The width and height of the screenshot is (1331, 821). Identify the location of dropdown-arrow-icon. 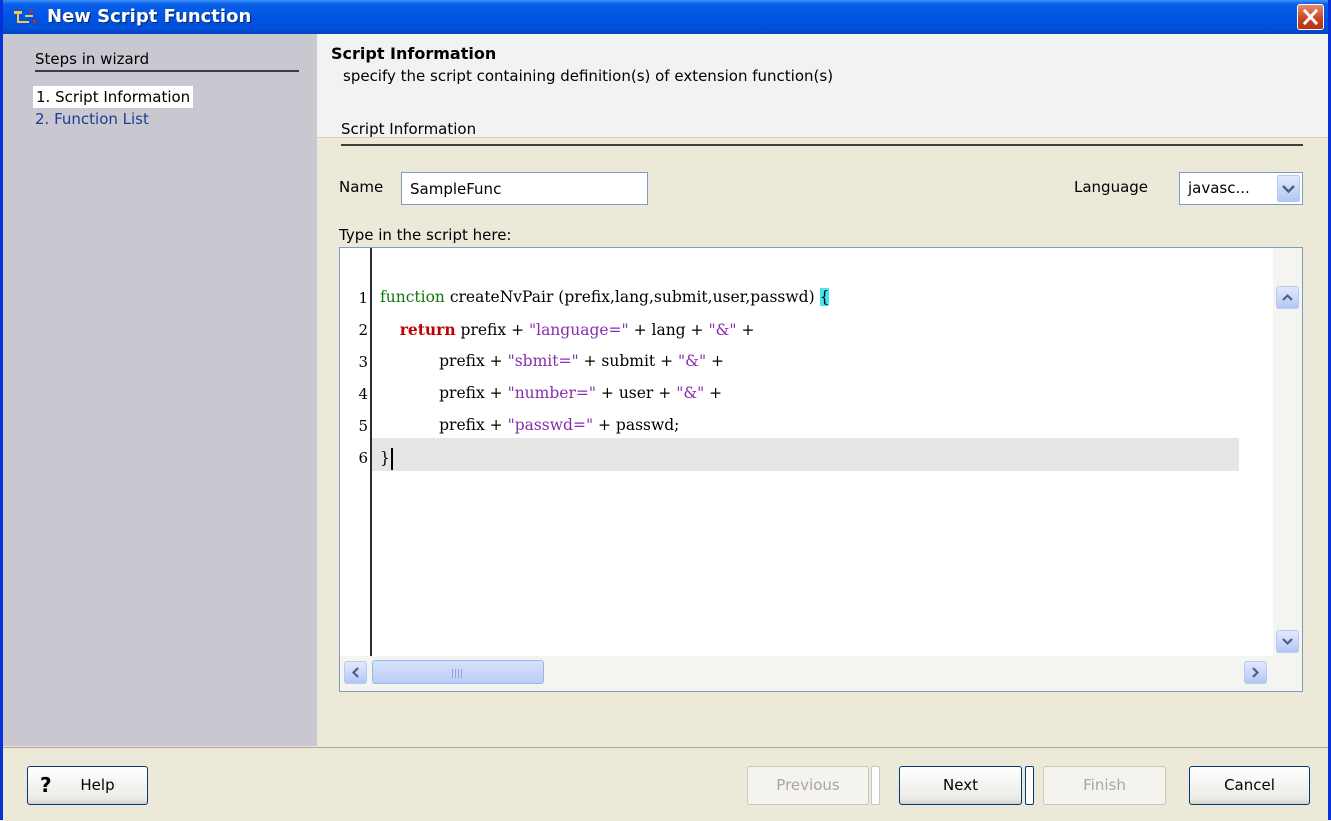
(1288, 189).